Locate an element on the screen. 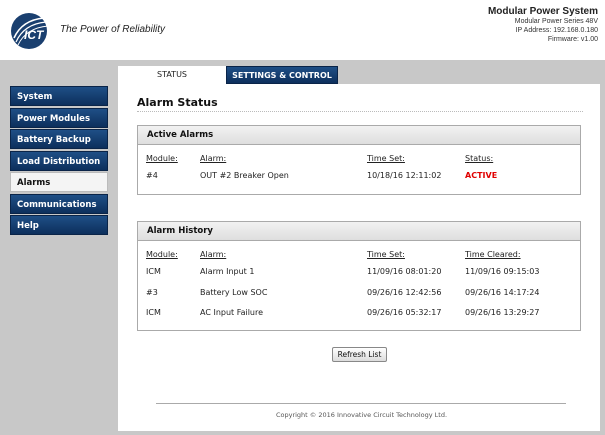 This screenshot has height=435, width=605. refresh-list-button: Refresh List is located at coordinates (359, 354).